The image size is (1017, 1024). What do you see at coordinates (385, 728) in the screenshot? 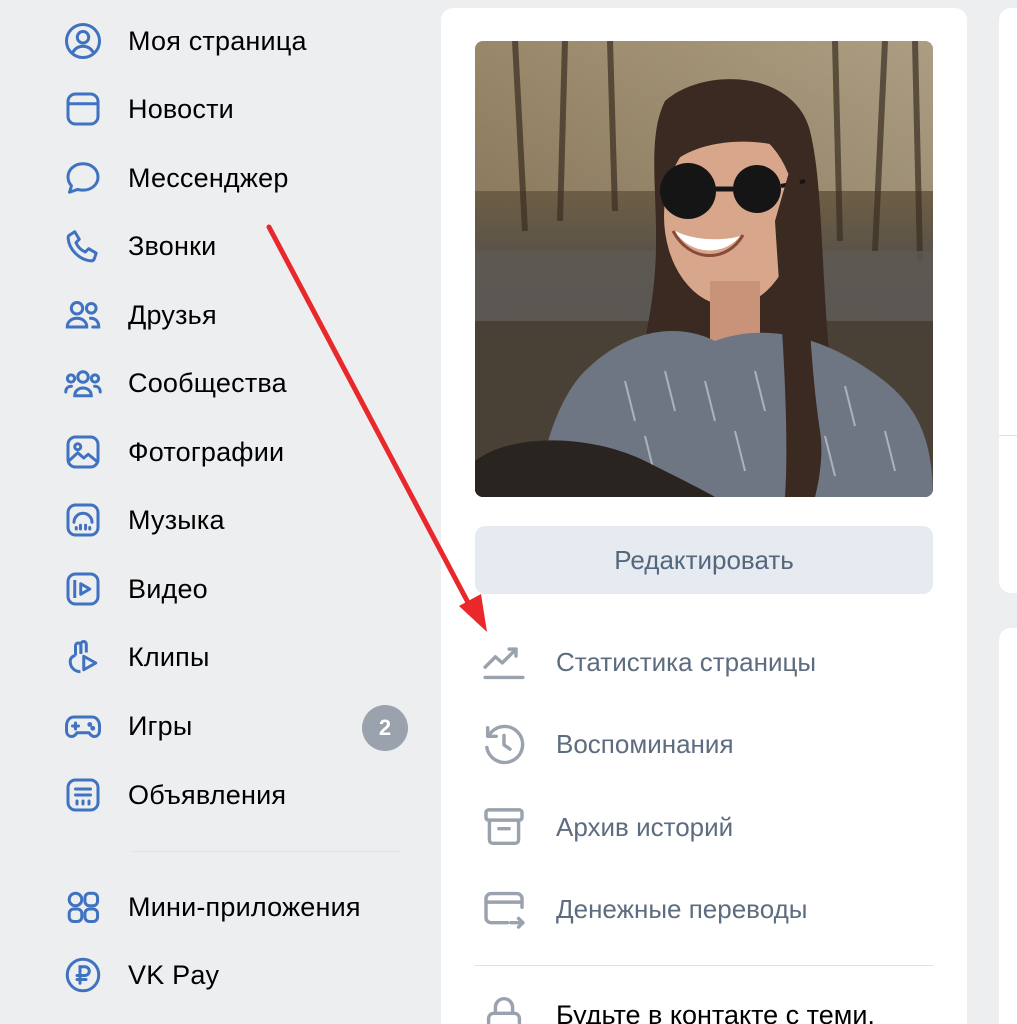
I see `notification-badge: 2` at bounding box center [385, 728].